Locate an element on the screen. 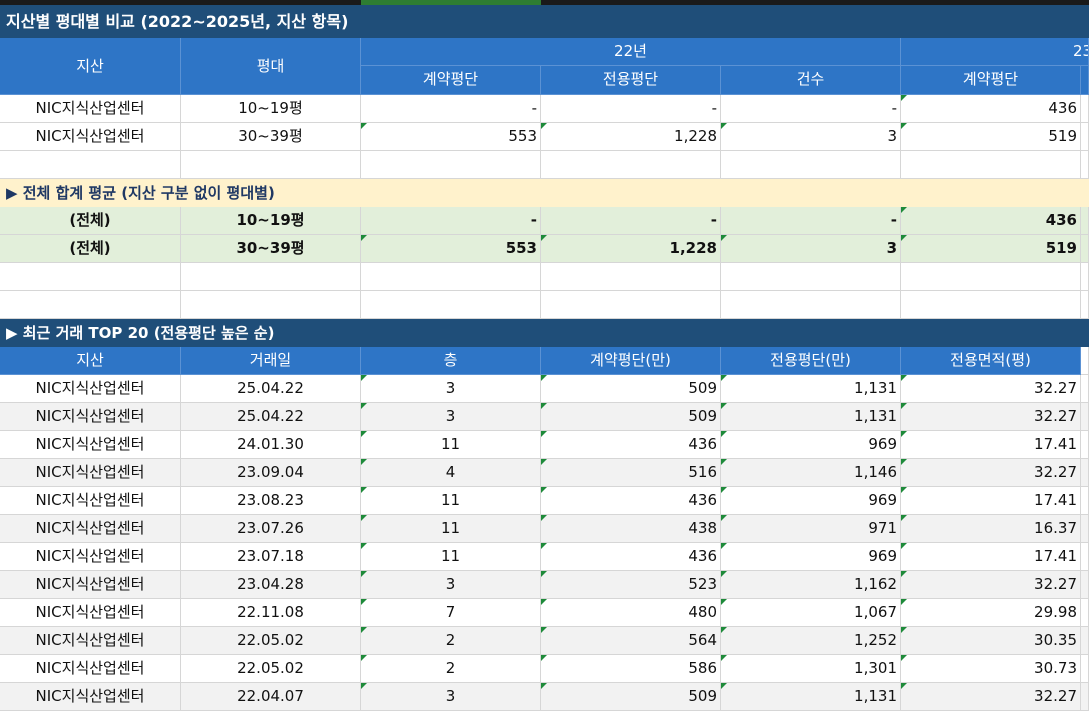  cell-contract: 516 is located at coordinates (631, 473).